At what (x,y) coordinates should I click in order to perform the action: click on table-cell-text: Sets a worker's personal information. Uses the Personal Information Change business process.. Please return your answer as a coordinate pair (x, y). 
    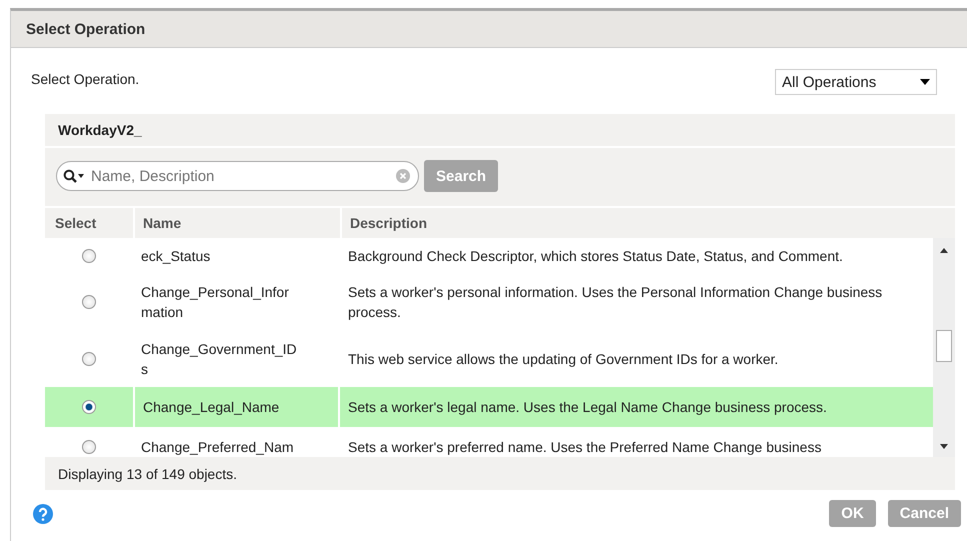
    Looking at the image, I should click on (615, 302).